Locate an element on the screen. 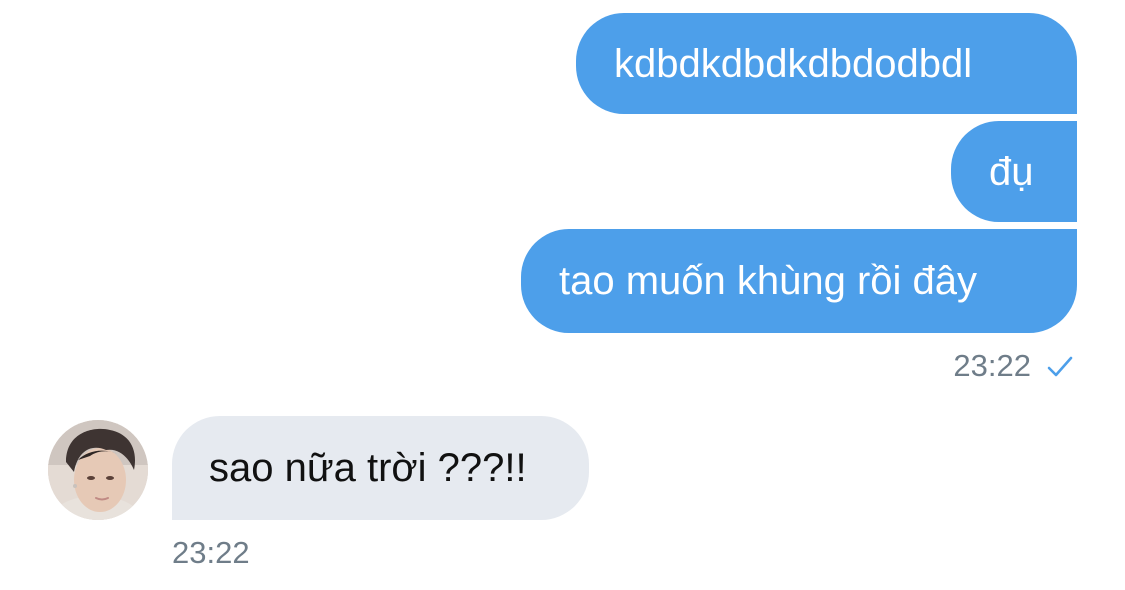  outgoing-message-bubble: kdbdkdbdkdbdodbdl is located at coordinates (826, 63).